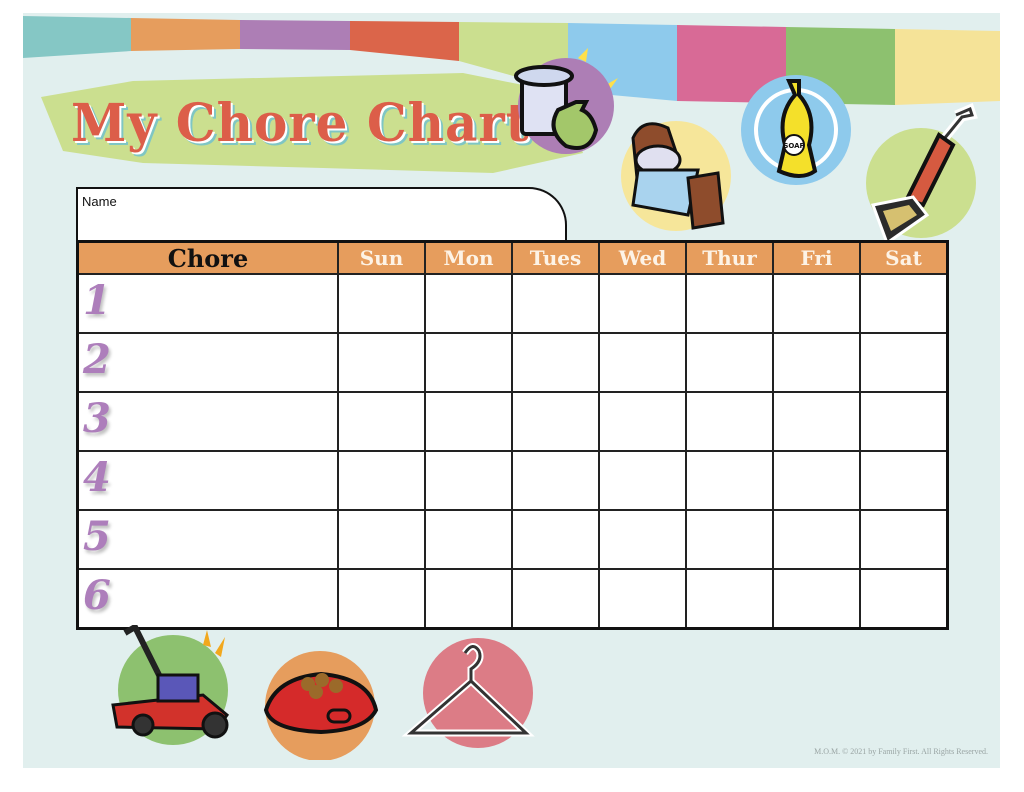 The width and height of the screenshot is (1024, 792). What do you see at coordinates (99, 201) in the screenshot?
I see `name-label: Name` at bounding box center [99, 201].